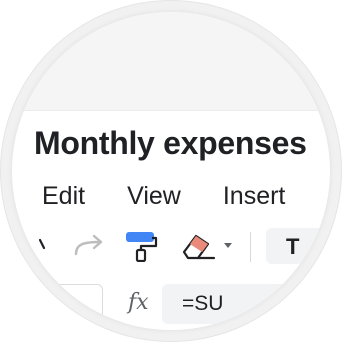  I want to click on paint-format-icon, so click(141, 246).